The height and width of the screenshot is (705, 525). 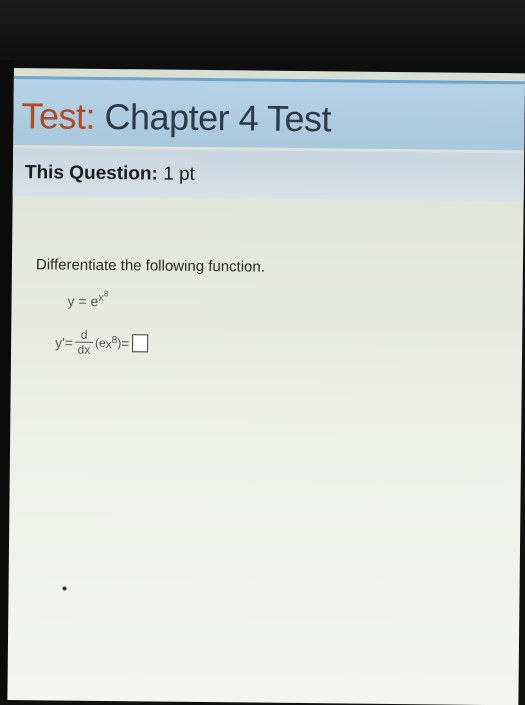 I want to click on test-title: Test: Chapter 4 Test, so click(x=176, y=117).